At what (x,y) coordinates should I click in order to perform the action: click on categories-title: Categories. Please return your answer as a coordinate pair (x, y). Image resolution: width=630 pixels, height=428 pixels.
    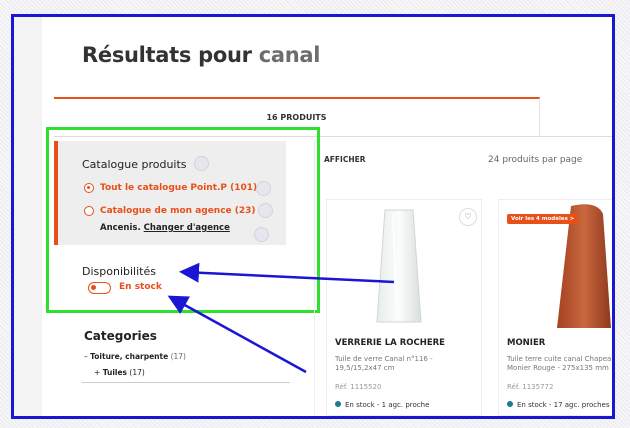
    Looking at the image, I should click on (120, 336).